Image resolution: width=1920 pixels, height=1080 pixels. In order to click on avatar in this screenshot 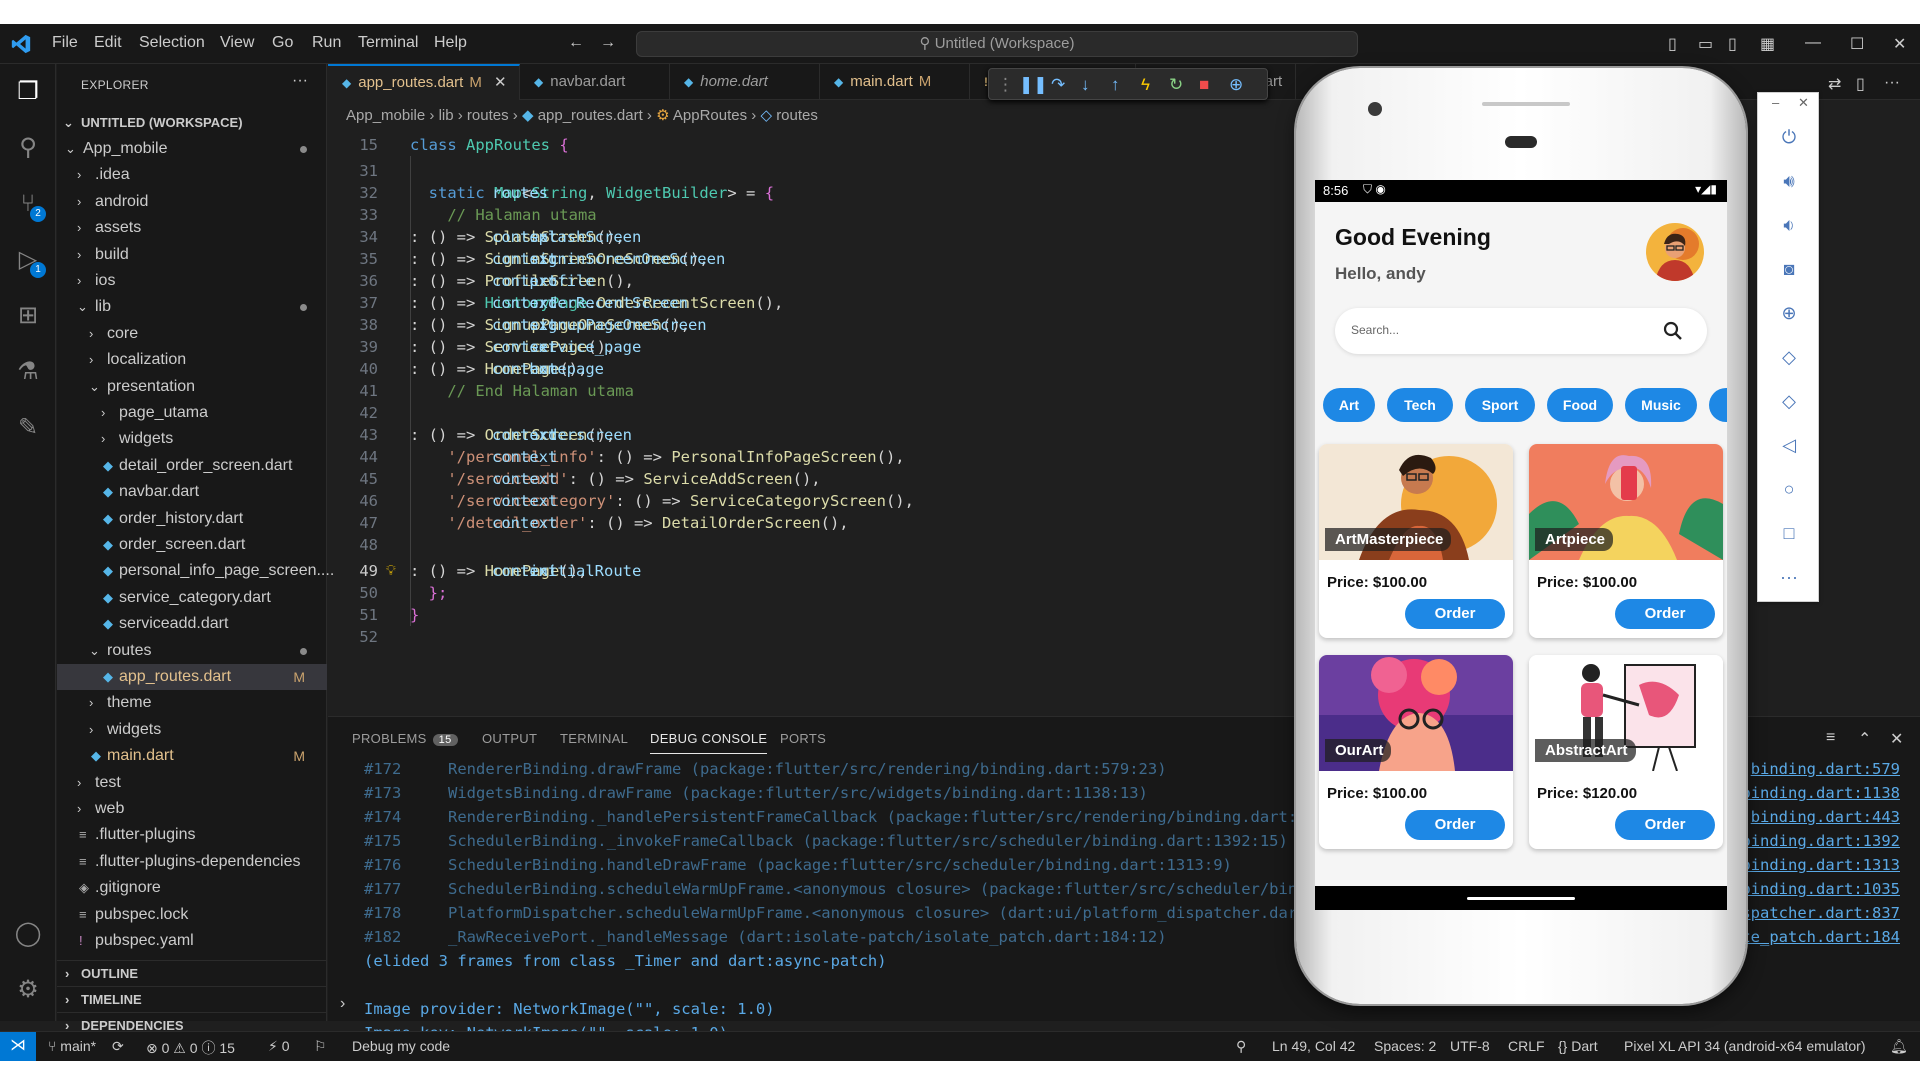, I will do `click(1675, 252)`.